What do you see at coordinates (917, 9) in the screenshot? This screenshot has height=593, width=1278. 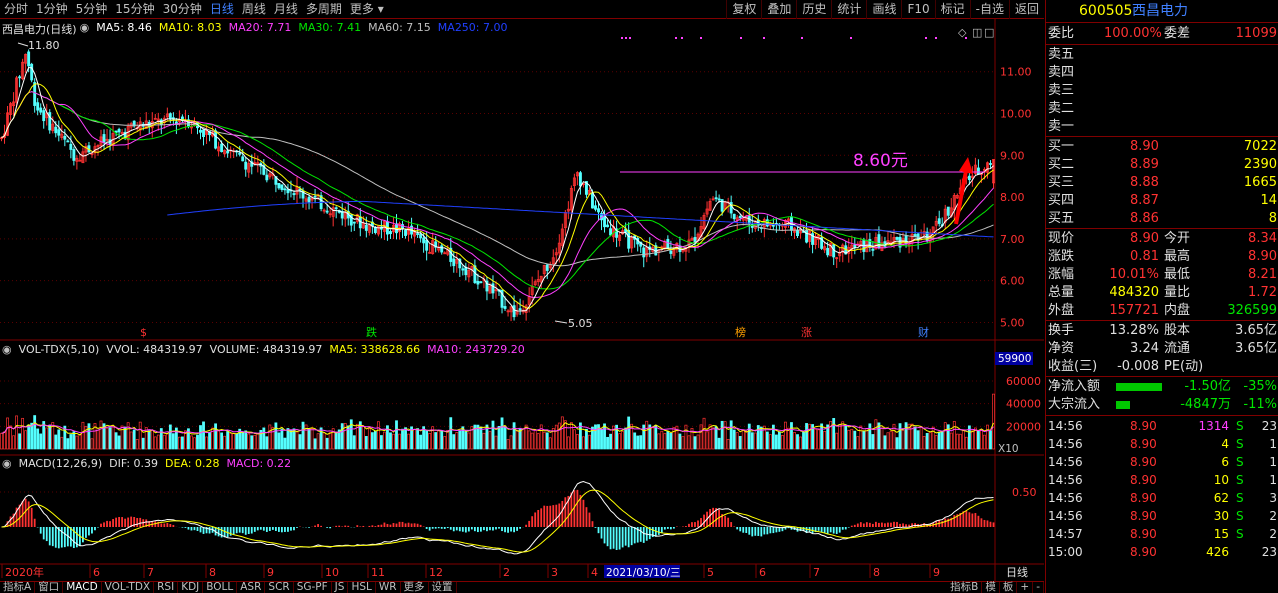 I see `f10-button: F10` at bounding box center [917, 9].